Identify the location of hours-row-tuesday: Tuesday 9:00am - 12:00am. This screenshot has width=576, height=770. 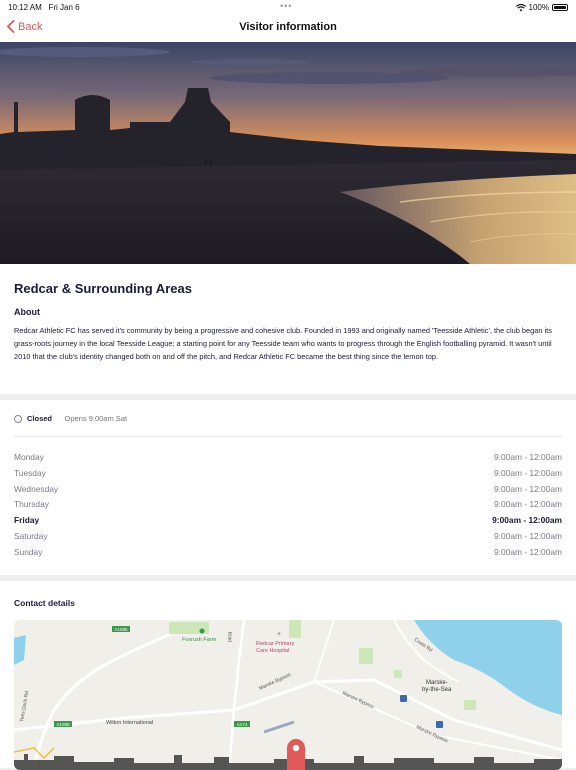
(288, 476).